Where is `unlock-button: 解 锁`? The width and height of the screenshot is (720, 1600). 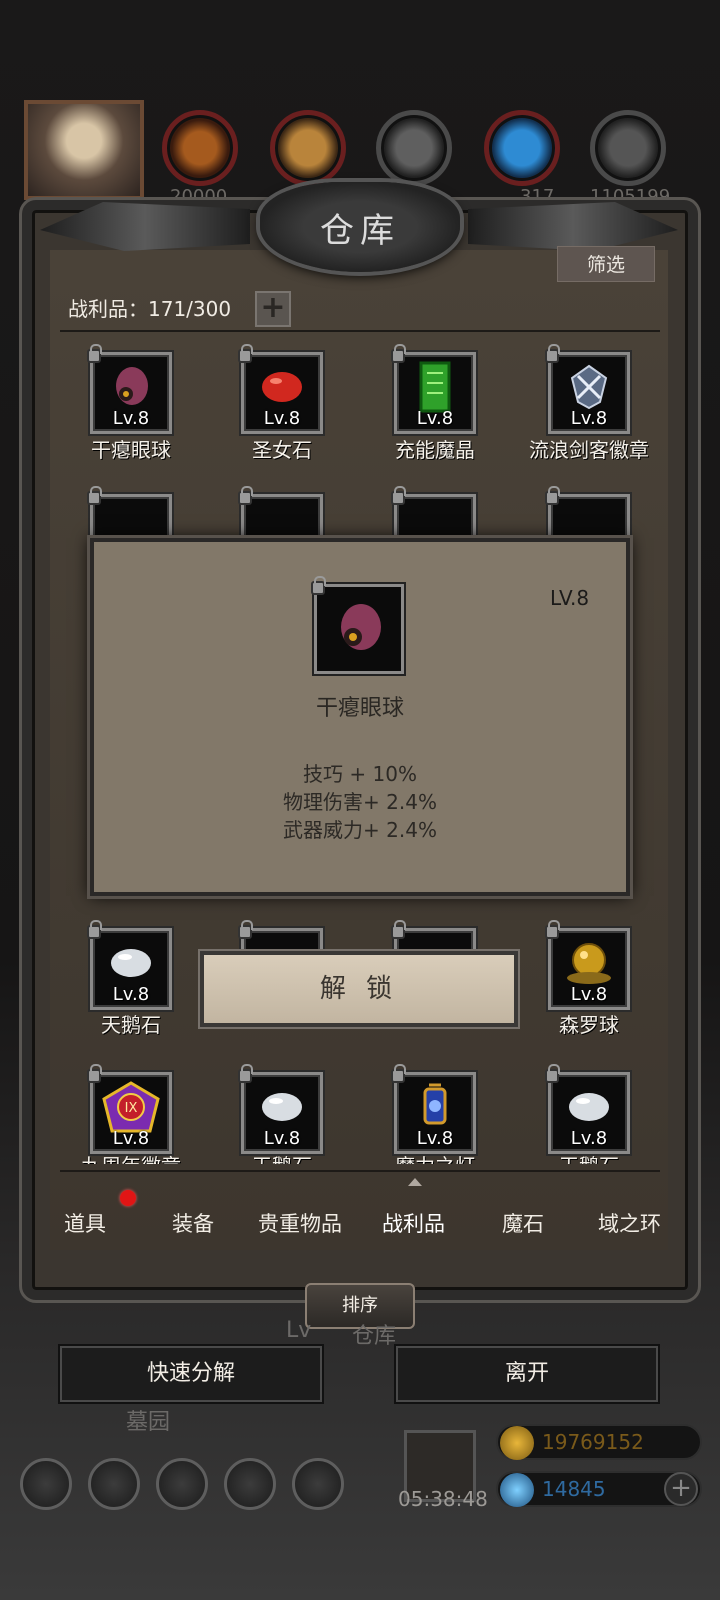
unlock-button: 解 锁 is located at coordinates (359, 989).